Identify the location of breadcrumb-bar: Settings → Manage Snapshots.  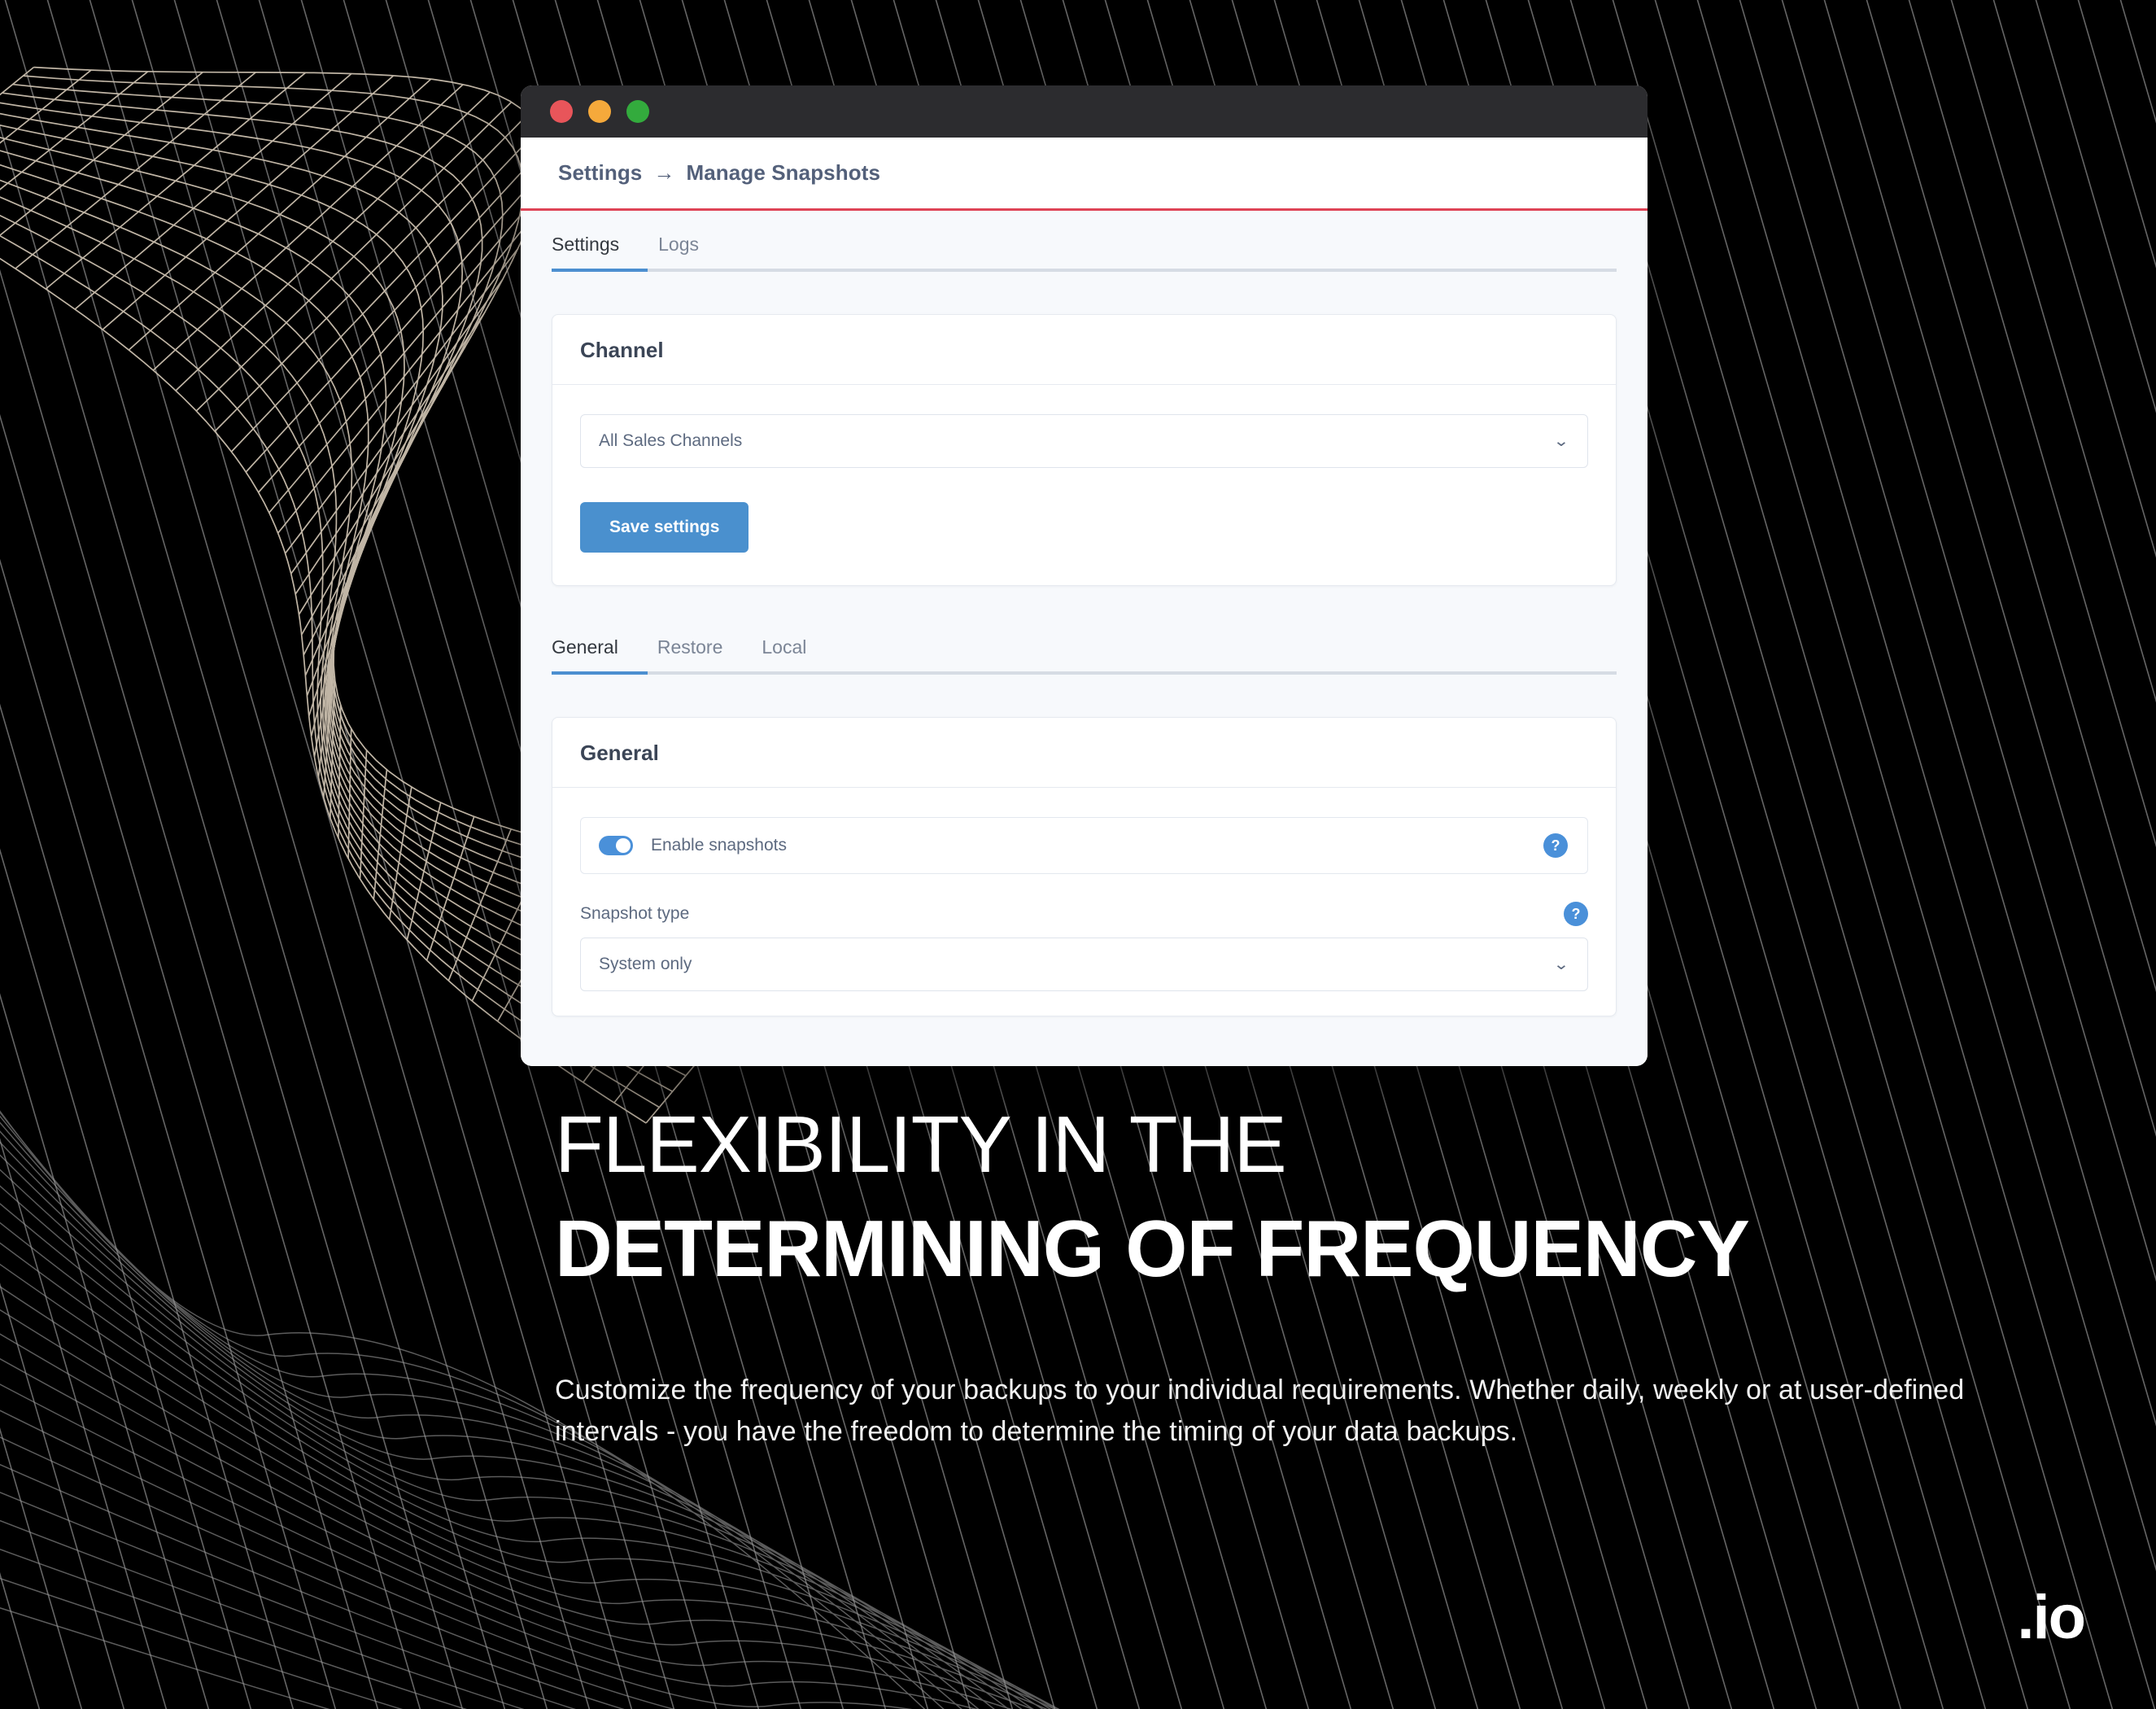
(1084, 173).